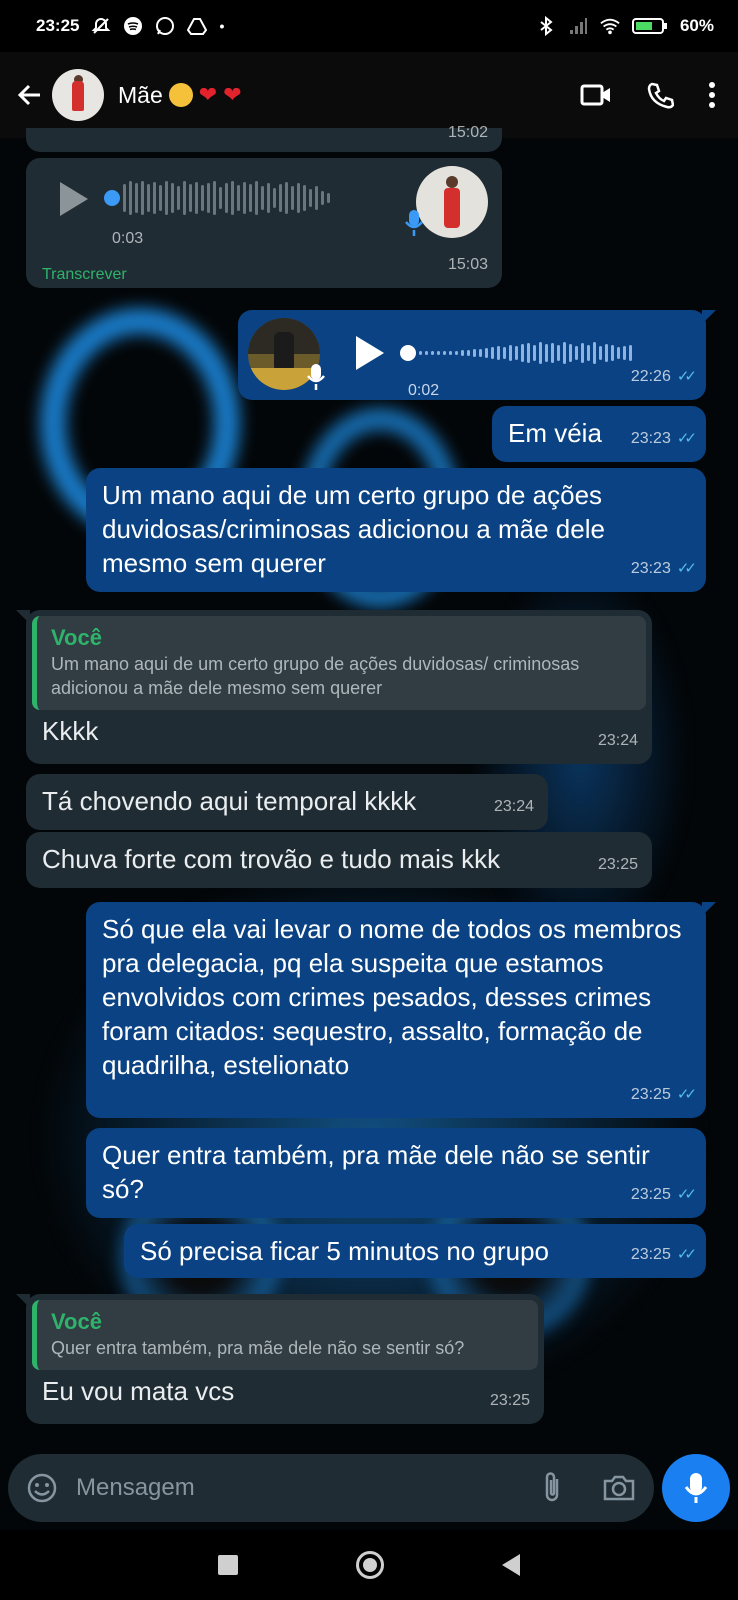 The image size is (738, 1600). I want to click on message-audio-outgoing: 0:02 22:26 ✓✓, so click(477, 355).